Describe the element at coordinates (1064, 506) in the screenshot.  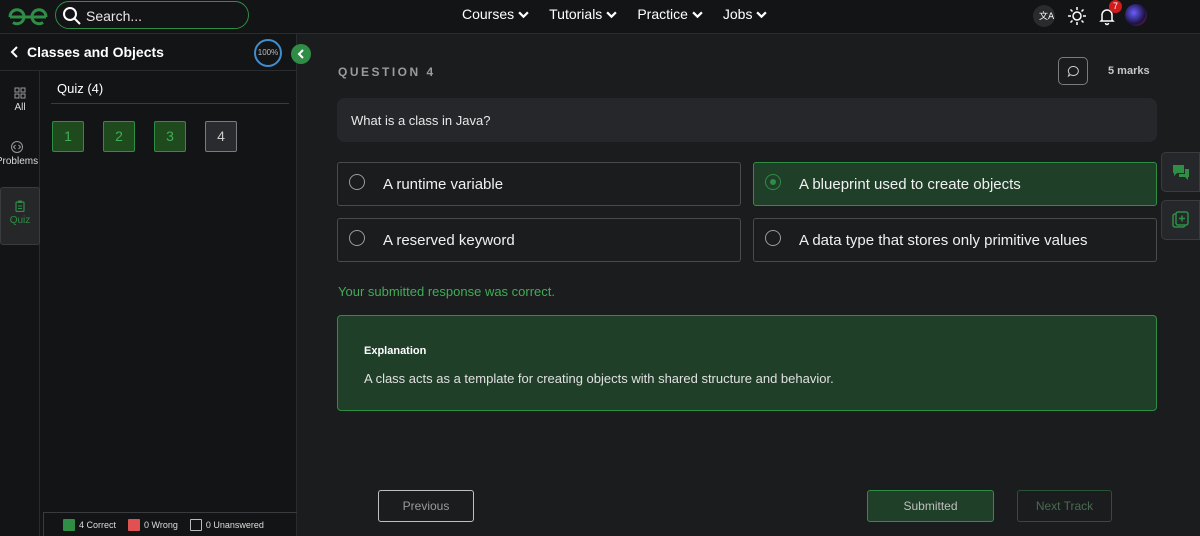
I see `next-track-button: Next Track` at that location.